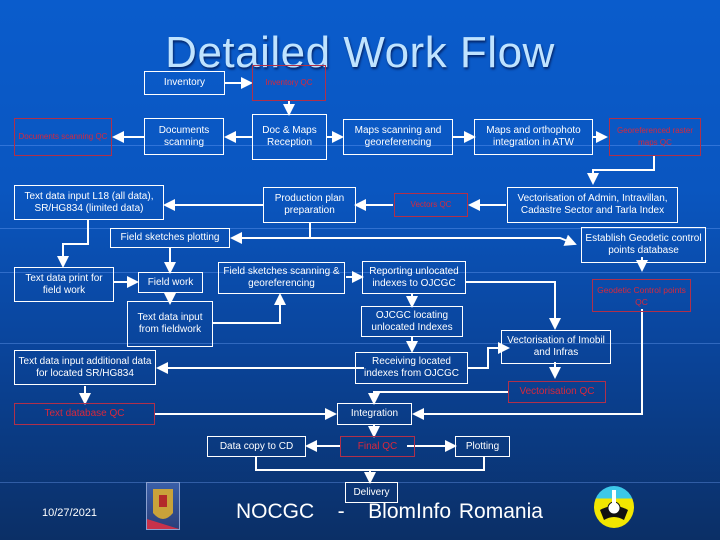 The width and height of the screenshot is (720, 540). Describe the element at coordinates (73, 243) in the screenshot. I see `arrow-textinput-to-print` at that location.